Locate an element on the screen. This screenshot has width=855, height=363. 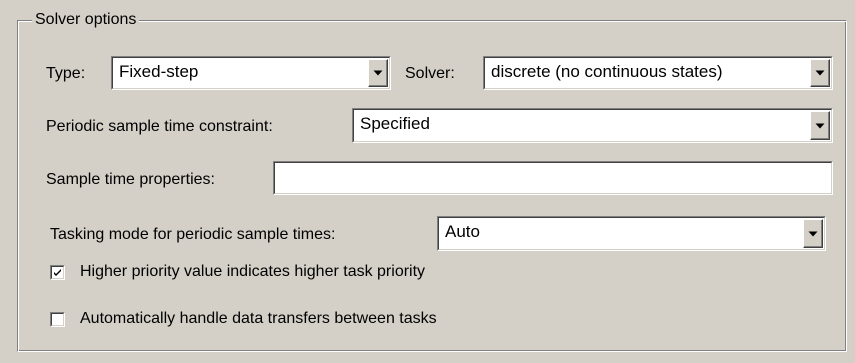
transfer-checkbox is located at coordinates (57, 319).